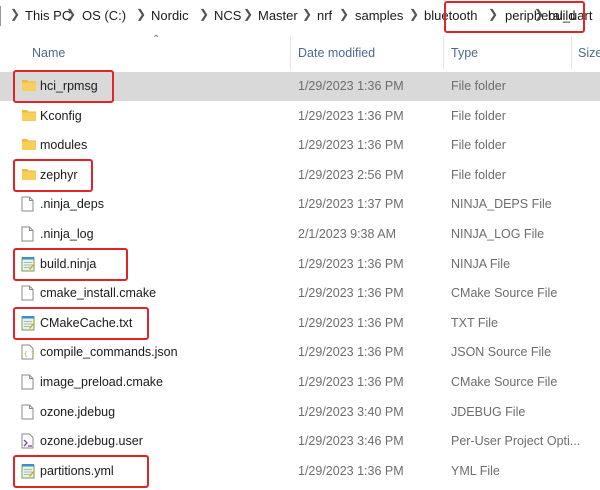 This screenshot has width=600, height=490. What do you see at coordinates (475, 470) in the screenshot?
I see `file-type: YML File` at bounding box center [475, 470].